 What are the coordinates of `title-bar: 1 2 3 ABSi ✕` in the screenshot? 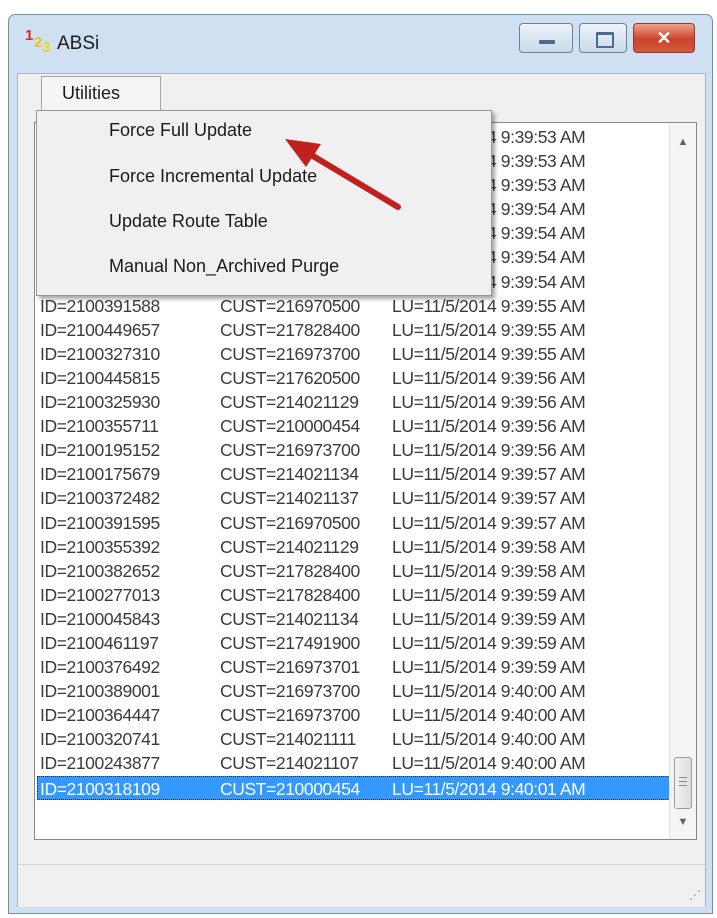 It's located at (360, 47).